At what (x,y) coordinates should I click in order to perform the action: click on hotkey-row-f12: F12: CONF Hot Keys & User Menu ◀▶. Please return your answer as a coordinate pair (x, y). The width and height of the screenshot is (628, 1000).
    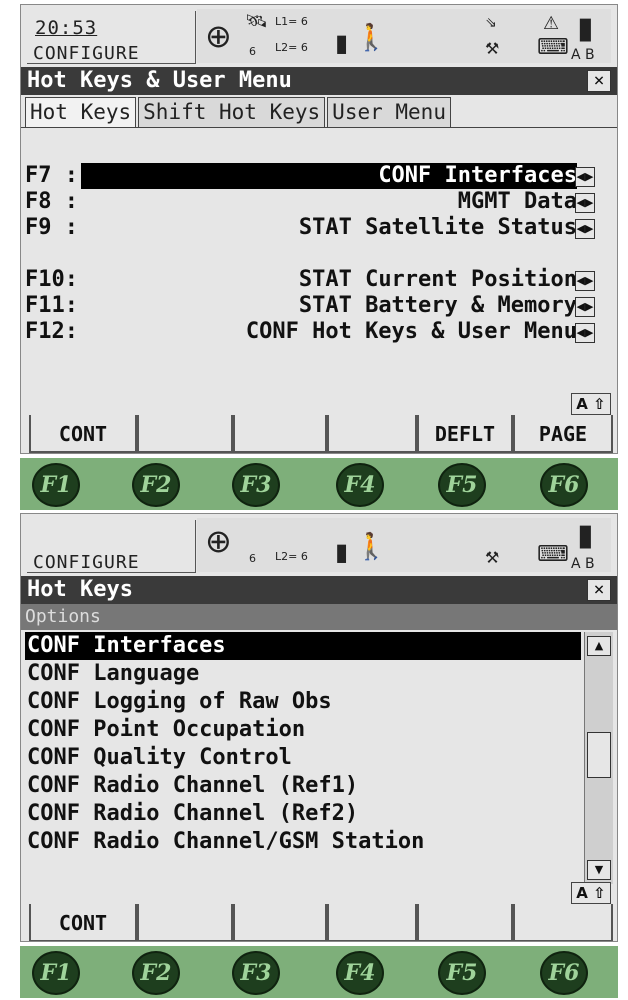
    Looking at the image, I should click on (310, 332).